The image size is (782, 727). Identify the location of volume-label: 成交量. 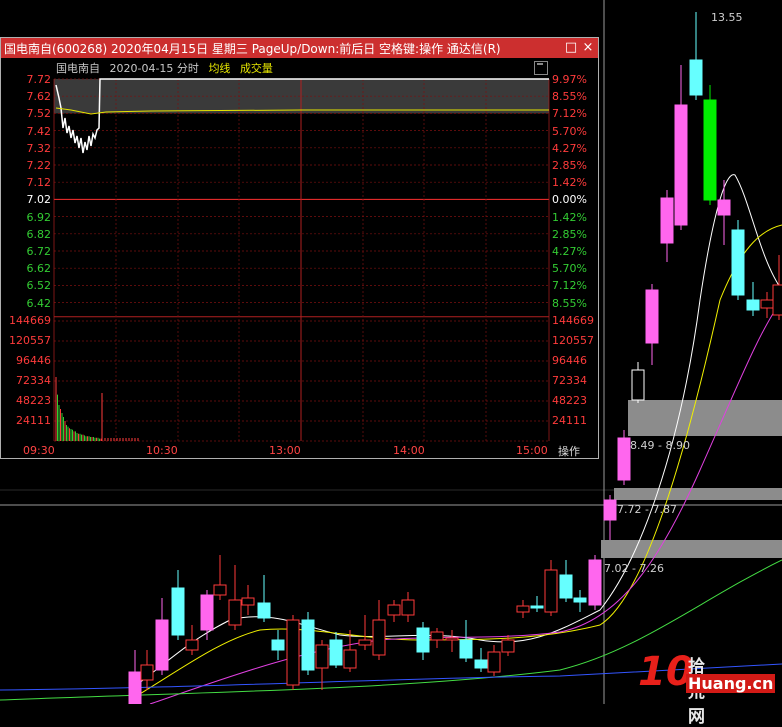
(256, 68).